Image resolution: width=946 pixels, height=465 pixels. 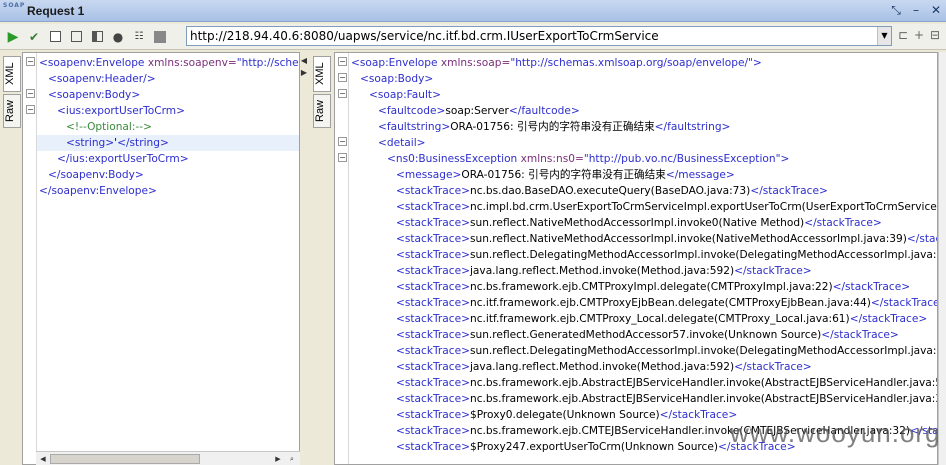 What do you see at coordinates (414, 127) in the screenshot?
I see `xml-tag-open: <faultstring>` at bounding box center [414, 127].